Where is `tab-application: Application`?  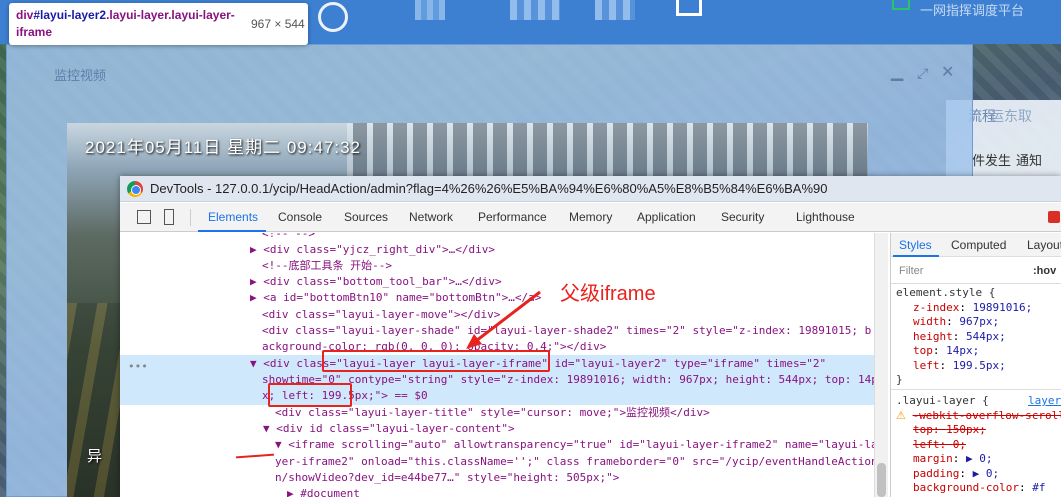
tab-application: Application is located at coordinates (666, 217).